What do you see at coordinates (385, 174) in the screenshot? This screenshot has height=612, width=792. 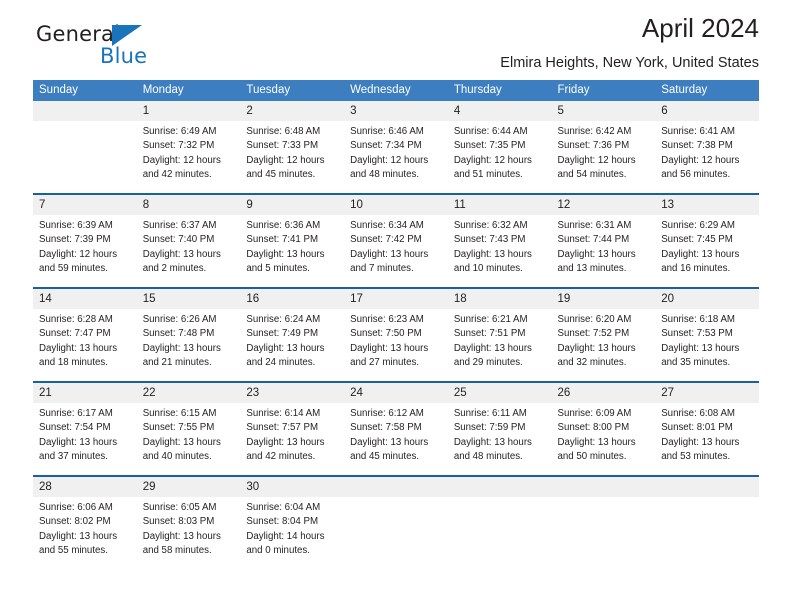 I see `daylight-text: and 48 minutes.` at bounding box center [385, 174].